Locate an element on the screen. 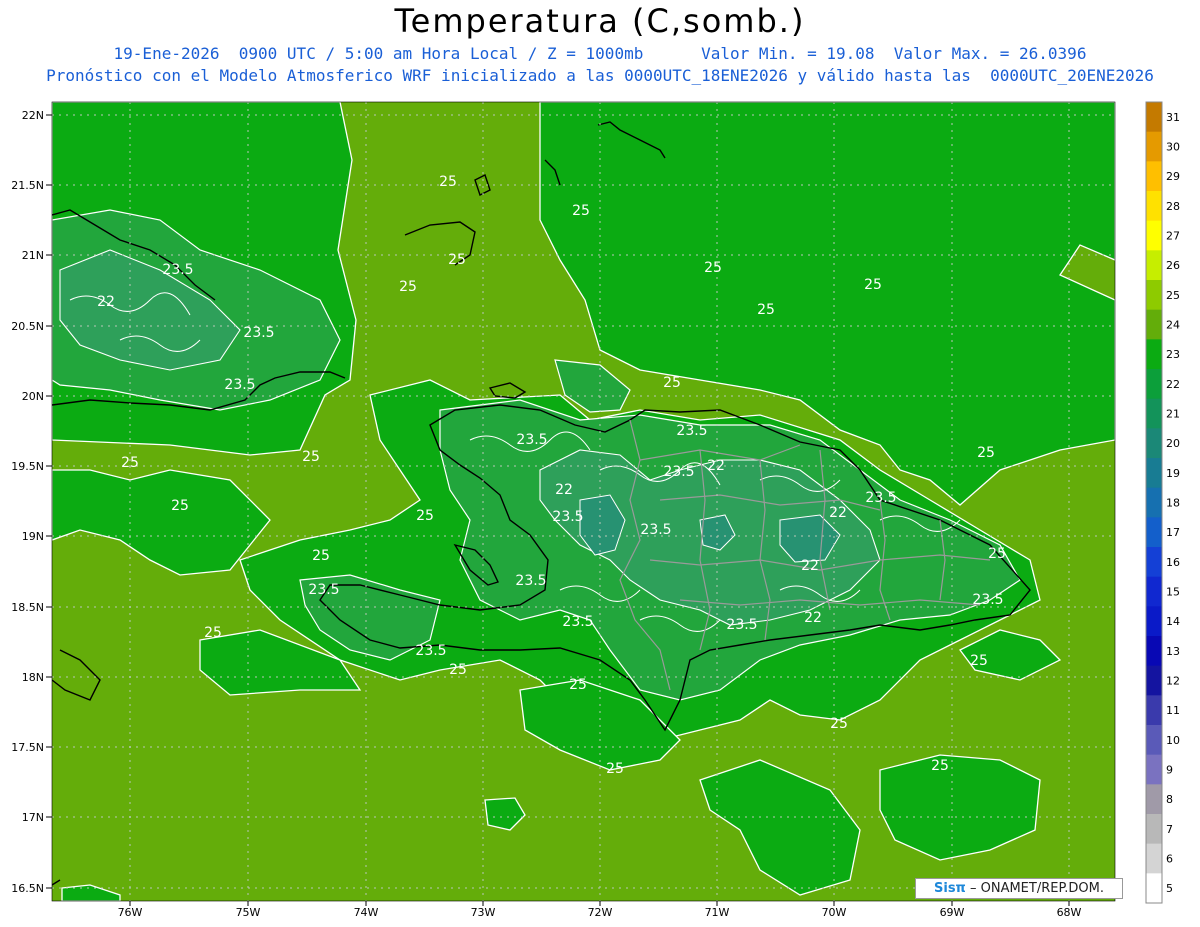 This screenshot has height=927, width=1200. colorbar-label: 14 is located at coordinates (1173, 621).